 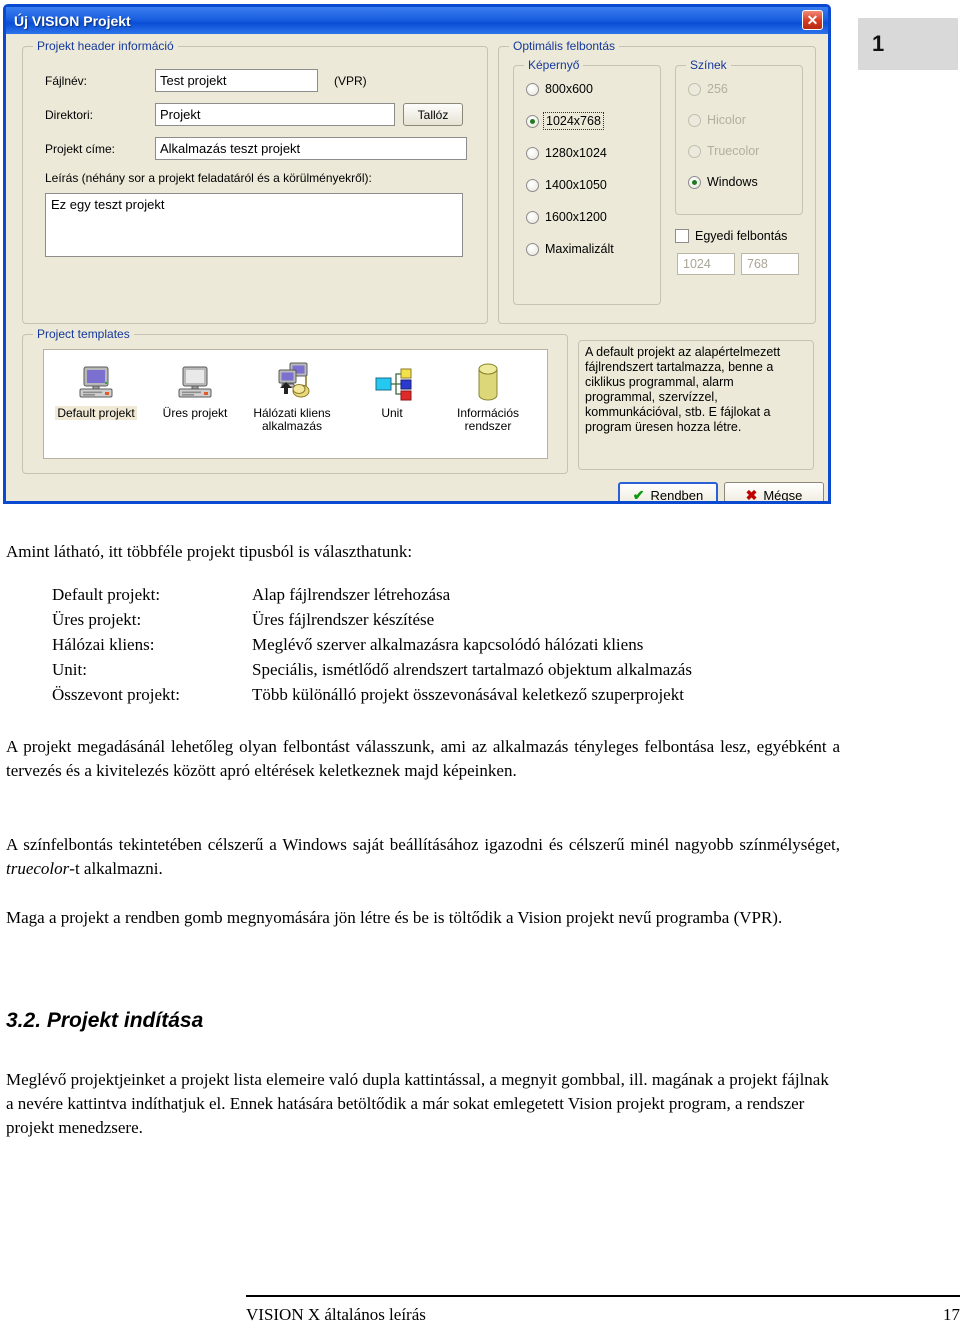 What do you see at coordinates (812, 20) in the screenshot?
I see `close-icon: ✕` at bounding box center [812, 20].